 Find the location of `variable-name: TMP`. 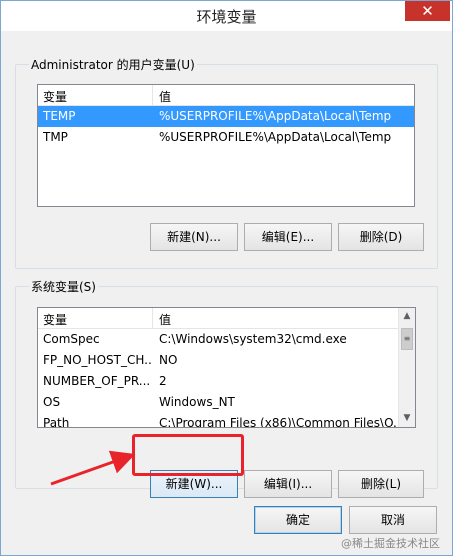

variable-name: TMP is located at coordinates (55, 137).